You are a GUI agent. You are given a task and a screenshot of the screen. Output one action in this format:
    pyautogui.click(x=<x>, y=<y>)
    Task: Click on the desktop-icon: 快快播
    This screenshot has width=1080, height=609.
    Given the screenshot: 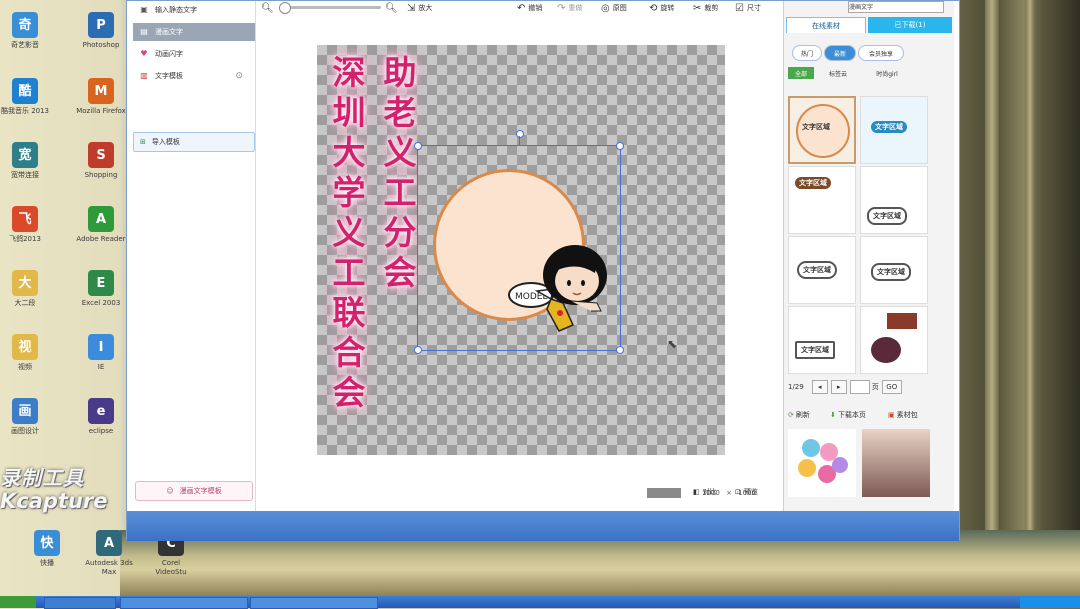 What is the action you would take?
    pyautogui.click(x=47, y=549)
    